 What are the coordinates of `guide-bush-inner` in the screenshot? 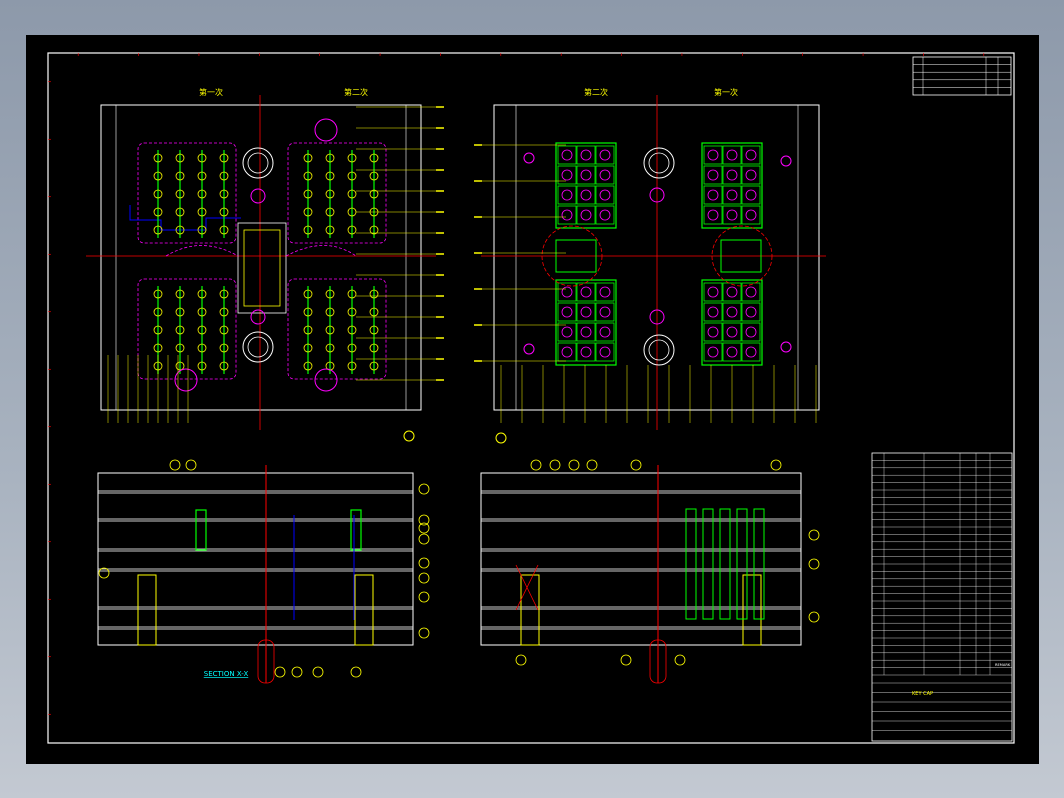 It's located at (659, 350).